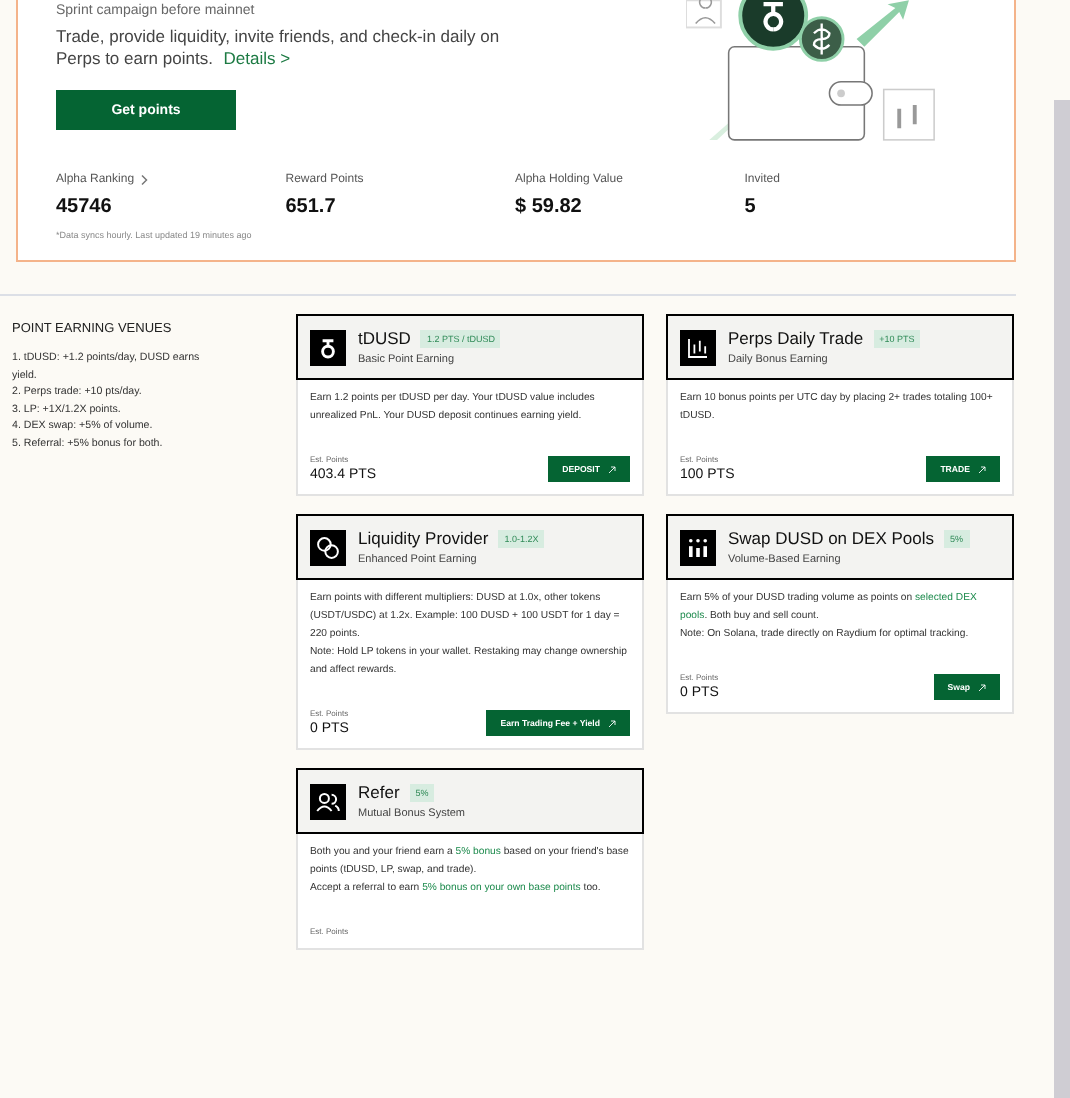 The image size is (1070, 1098). I want to click on campaign-description: Trade, provide liquidity, invite friends, and check-in daily on Perps to earn points. Details >, so click(279, 48).